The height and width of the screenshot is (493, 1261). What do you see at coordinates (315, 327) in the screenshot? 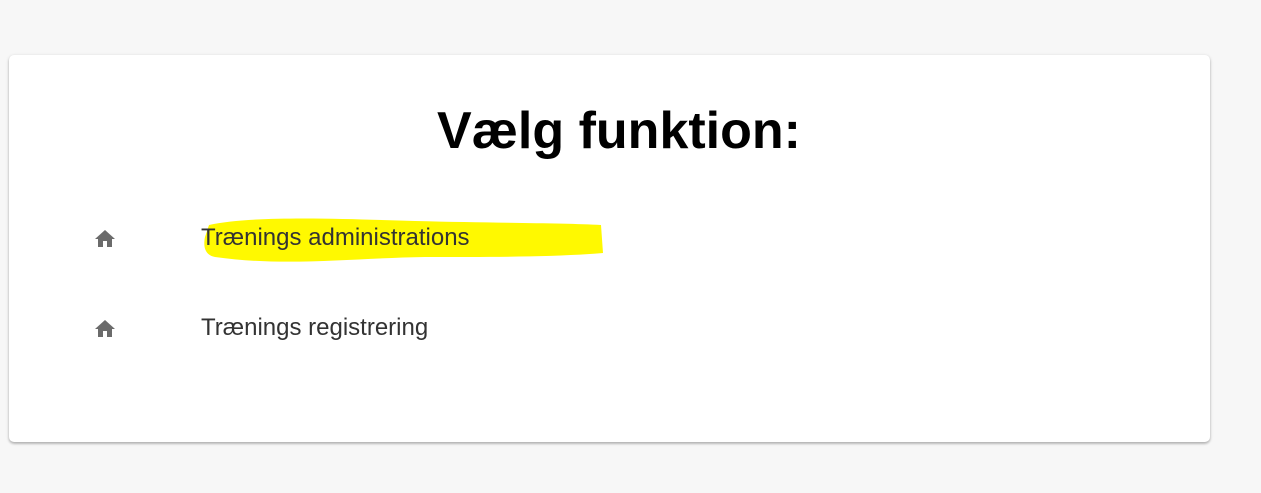
I see `menu-item-label: Trænings registrering` at bounding box center [315, 327].